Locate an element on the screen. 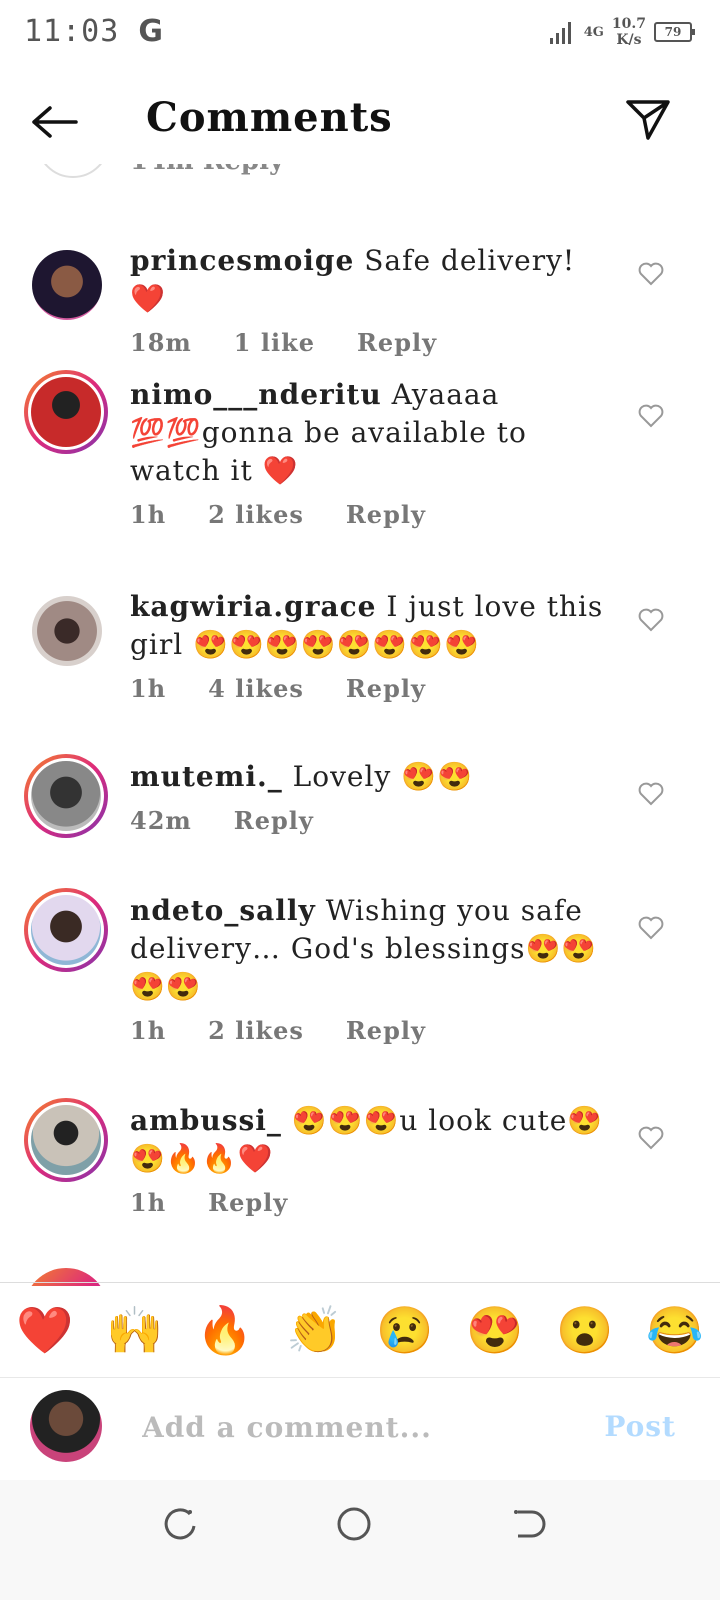 This screenshot has width=720, height=1600. comment-time: 18m is located at coordinates (161, 342).